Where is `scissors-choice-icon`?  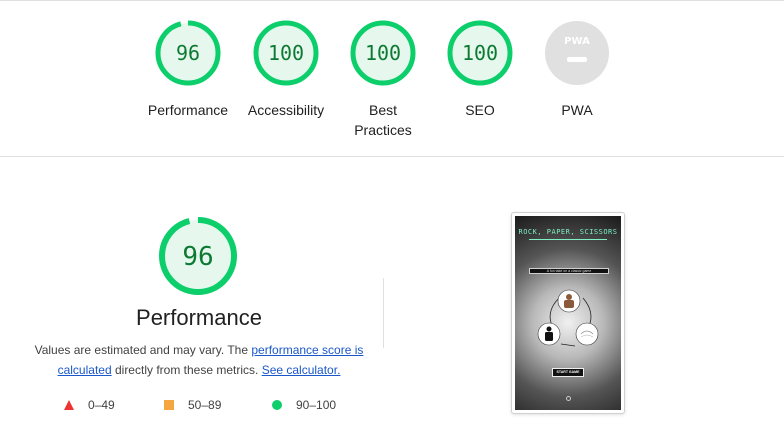 scissors-choice-icon is located at coordinates (549, 334).